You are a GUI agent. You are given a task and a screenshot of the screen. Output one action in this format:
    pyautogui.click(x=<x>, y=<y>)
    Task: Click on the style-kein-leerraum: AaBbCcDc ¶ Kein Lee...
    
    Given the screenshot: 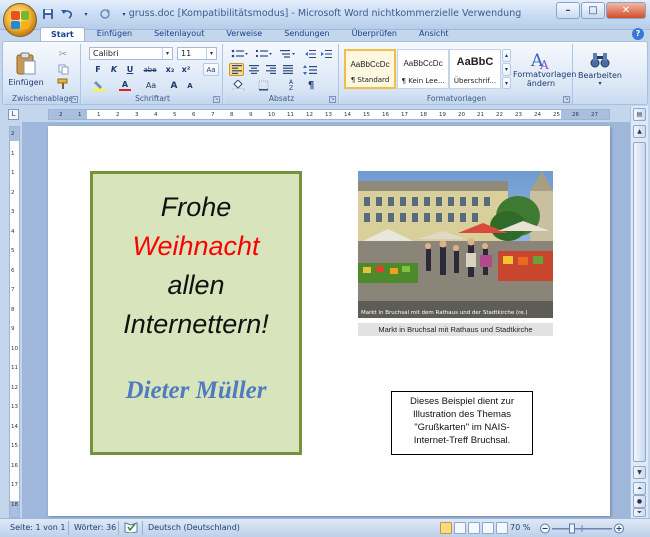 What is the action you would take?
    pyautogui.click(x=423, y=69)
    